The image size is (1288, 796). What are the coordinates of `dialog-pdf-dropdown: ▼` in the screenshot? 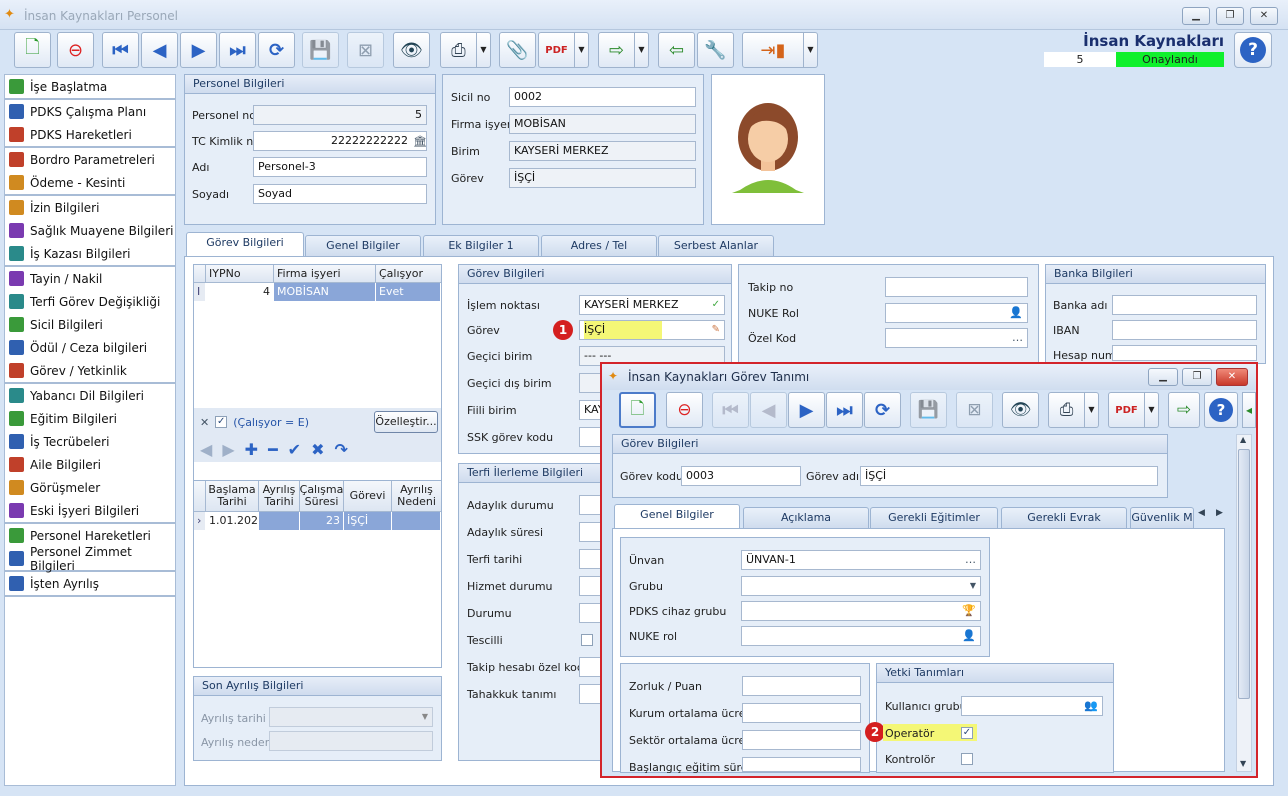 It's located at (1152, 410).